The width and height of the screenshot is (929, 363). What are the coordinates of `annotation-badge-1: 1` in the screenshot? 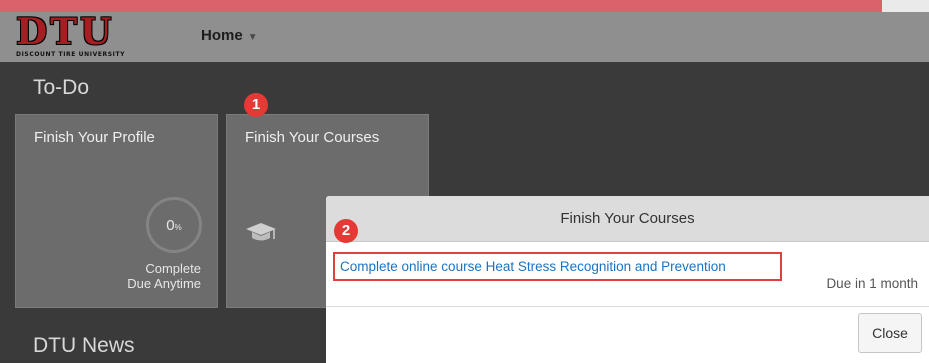 It's located at (256, 105).